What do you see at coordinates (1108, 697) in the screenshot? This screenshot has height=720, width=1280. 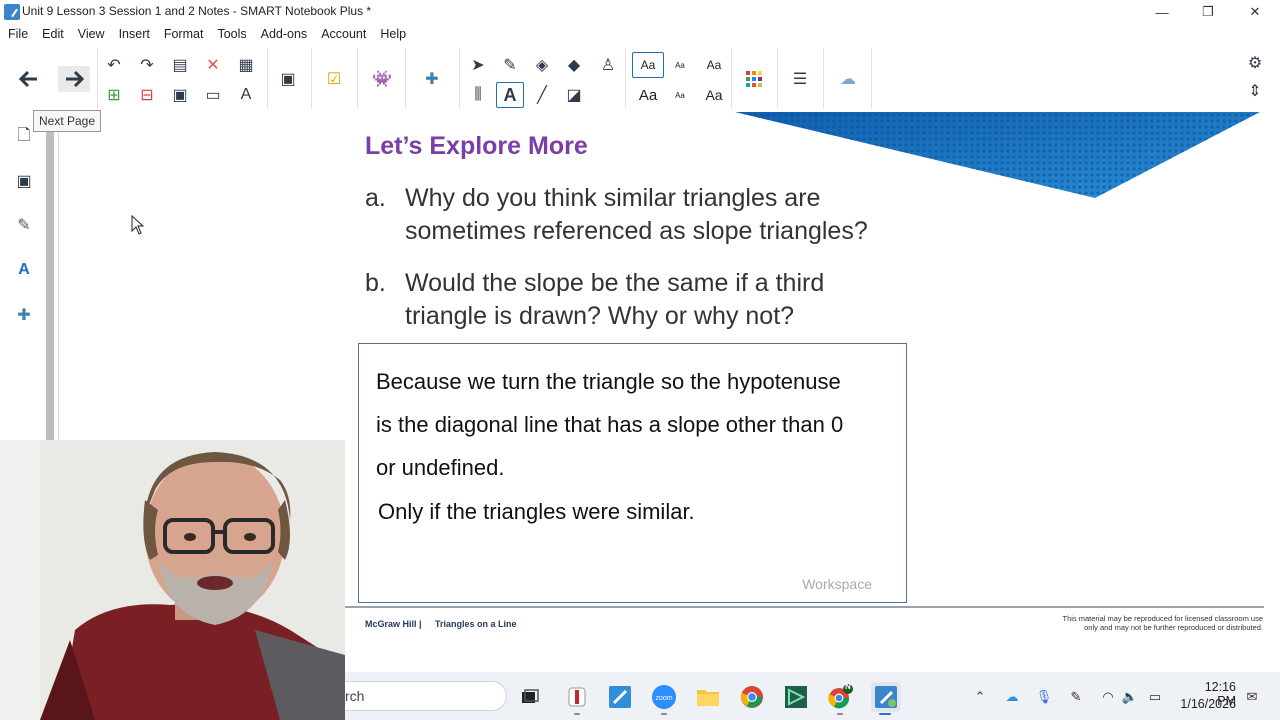 I see `wifi-tray: ◠` at bounding box center [1108, 697].